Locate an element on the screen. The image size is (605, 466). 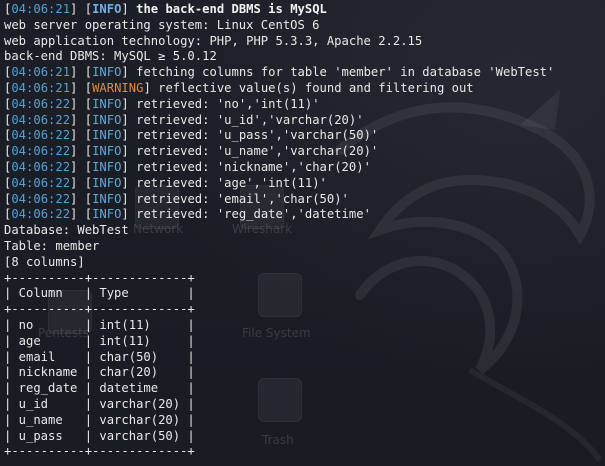
terminal-line: | email | char(50) | is located at coordinates (304, 358).